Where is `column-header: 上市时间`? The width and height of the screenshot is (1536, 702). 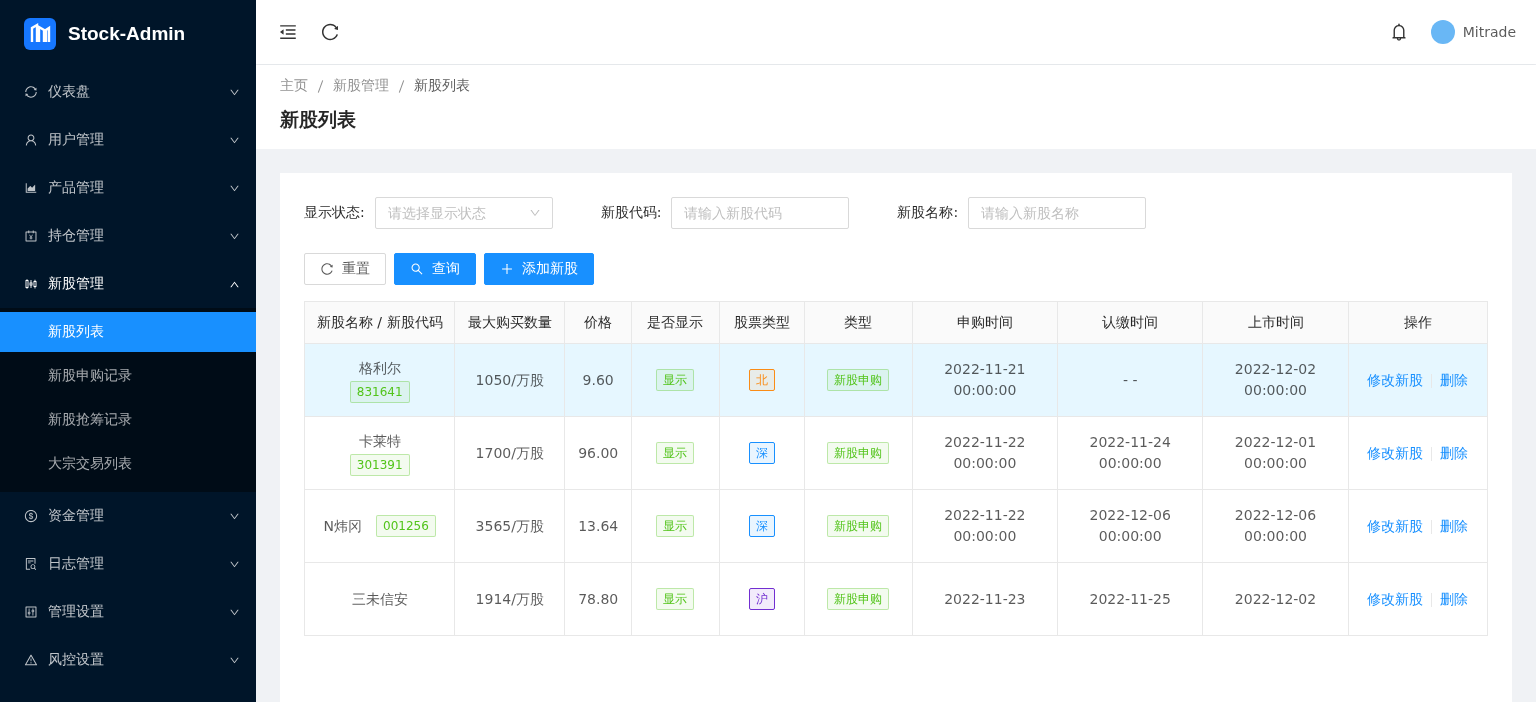 column-header: 上市时间 is located at coordinates (1275, 322).